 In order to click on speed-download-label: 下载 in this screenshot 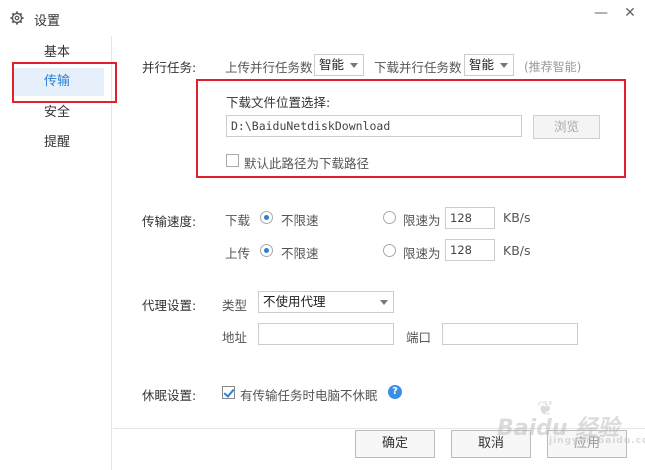, I will do `click(238, 220)`.